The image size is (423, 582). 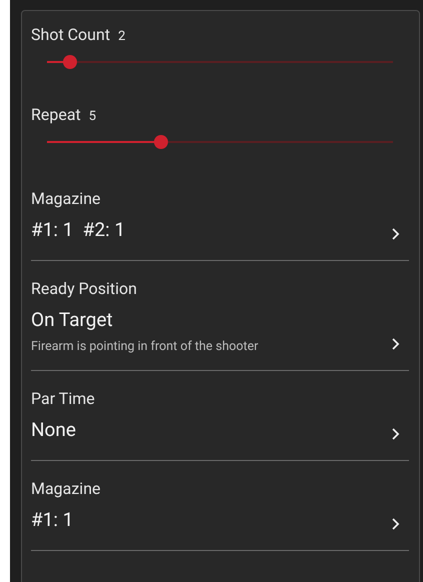 What do you see at coordinates (122, 36) in the screenshot?
I see `setting-value: 2` at bounding box center [122, 36].